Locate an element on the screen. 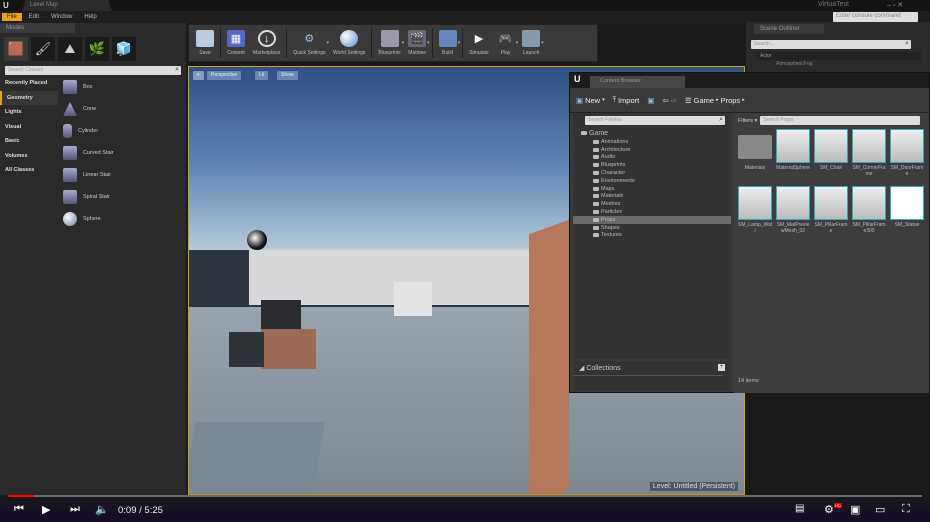 This screenshot has width=930, height=522. category-basic: Basic is located at coordinates (29, 141).